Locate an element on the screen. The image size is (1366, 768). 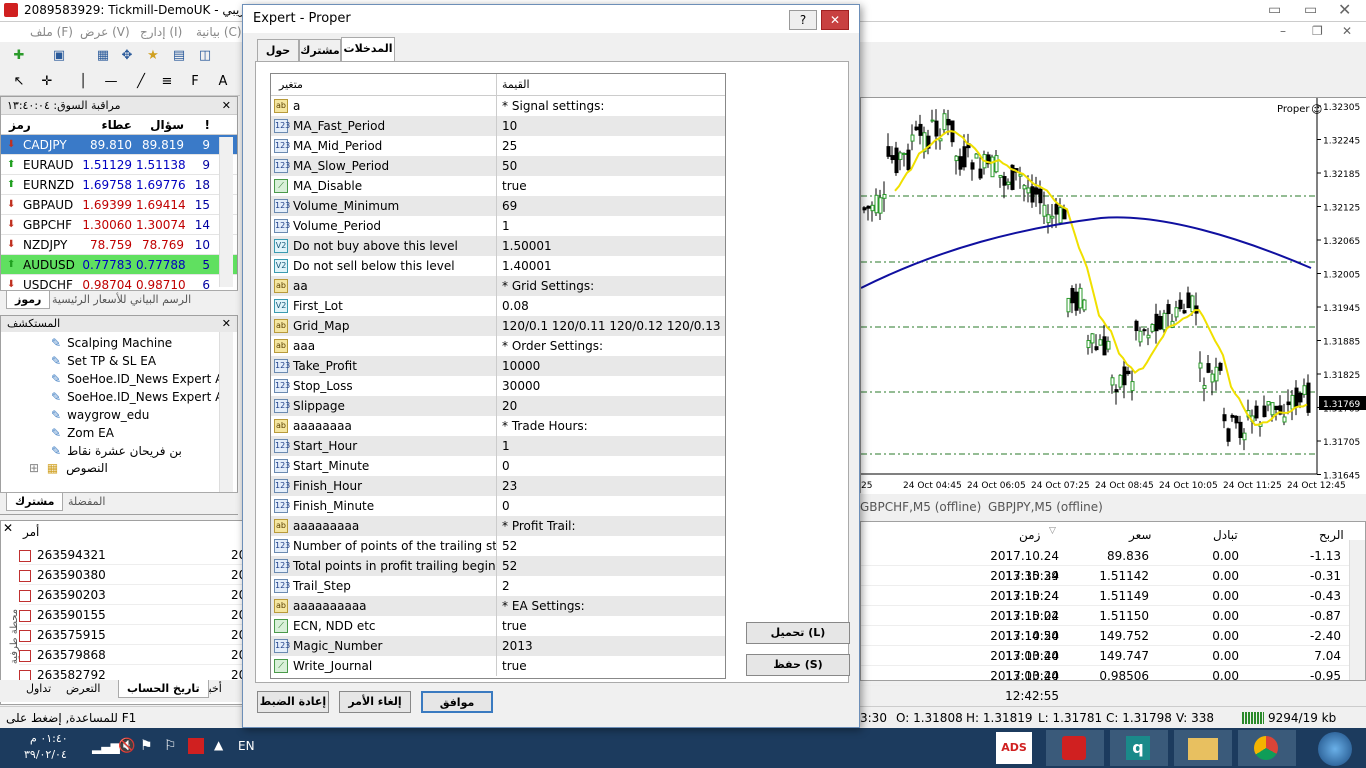
header-order: أمر is located at coordinates (31, 532).